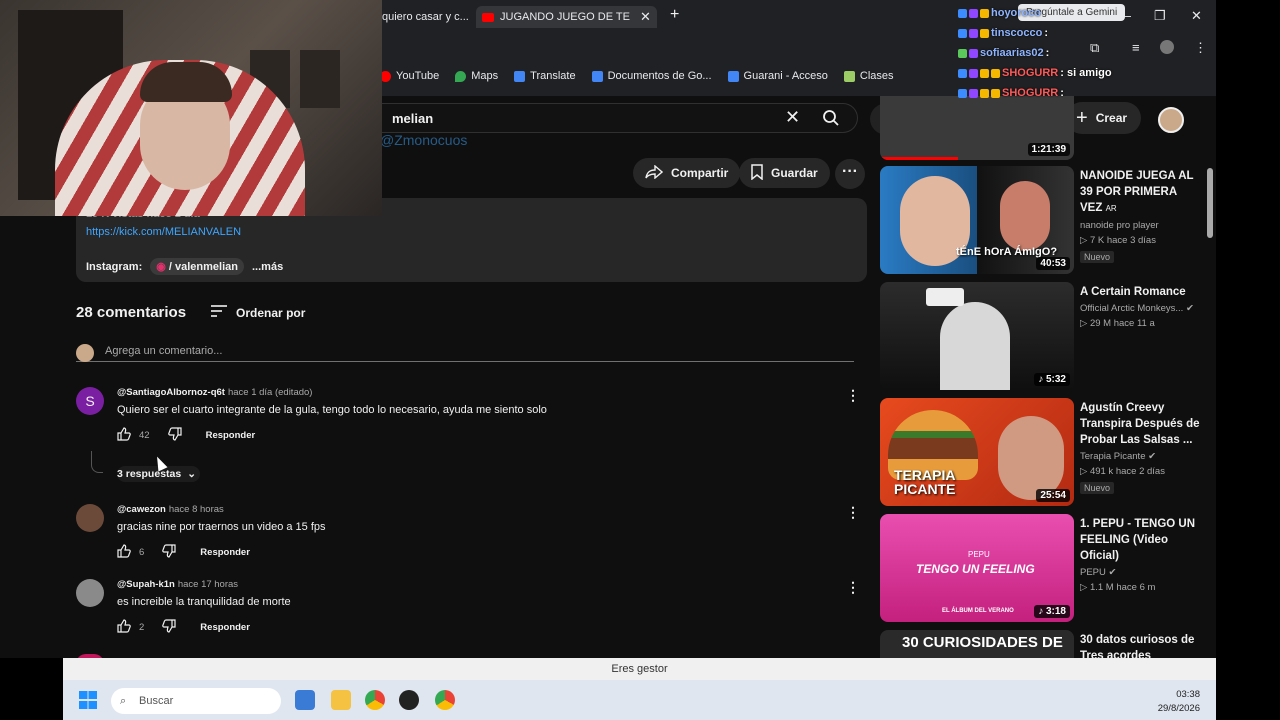 This screenshot has height=720, width=1280. I want to click on thumbnail-caption: TENGO UN FEELING, so click(975, 569).